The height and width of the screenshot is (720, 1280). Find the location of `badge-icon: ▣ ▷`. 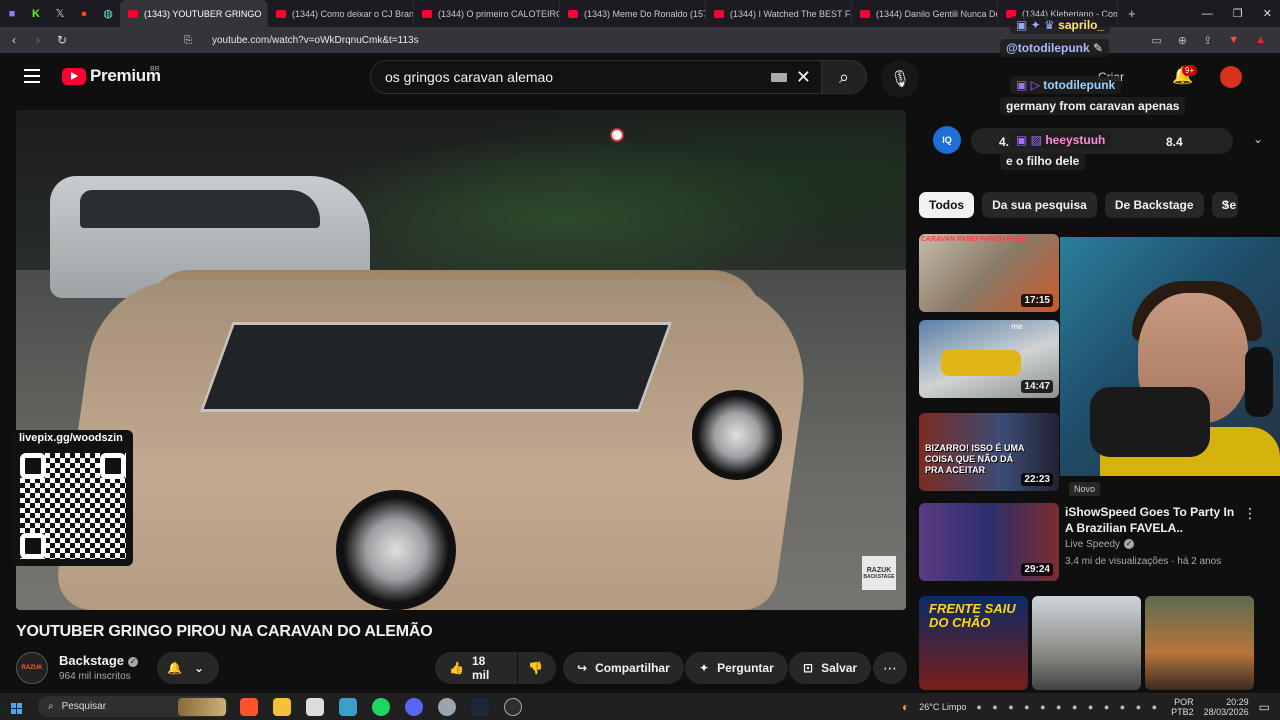

badge-icon: ▣ ▷ is located at coordinates (1030, 85).